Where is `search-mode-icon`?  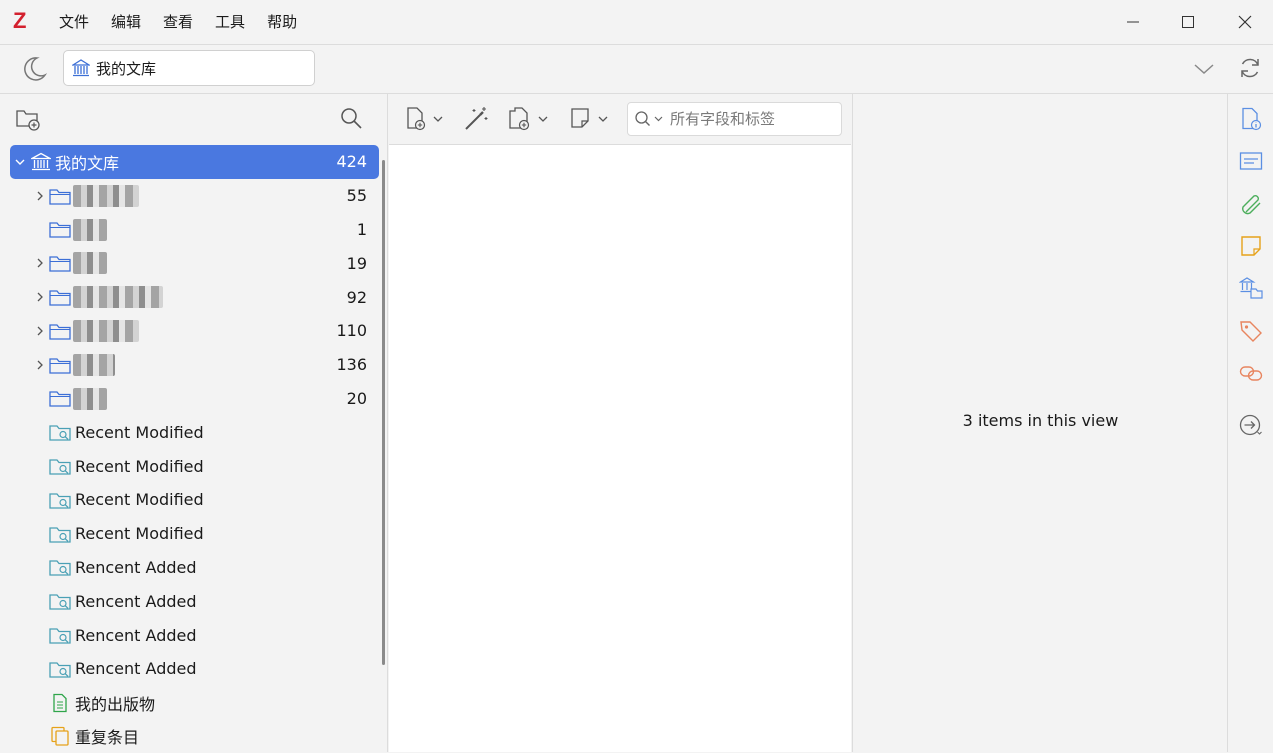
search-mode-icon is located at coordinates (649, 119).